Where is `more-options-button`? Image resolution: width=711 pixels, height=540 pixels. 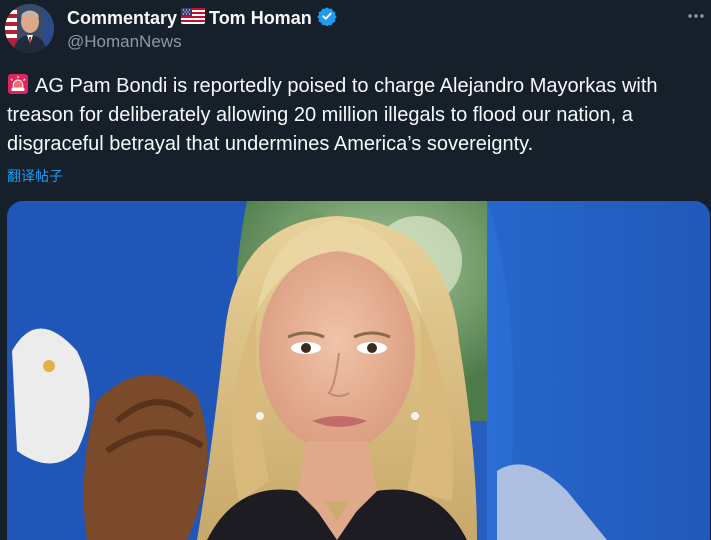 more-options-button is located at coordinates (696, 16).